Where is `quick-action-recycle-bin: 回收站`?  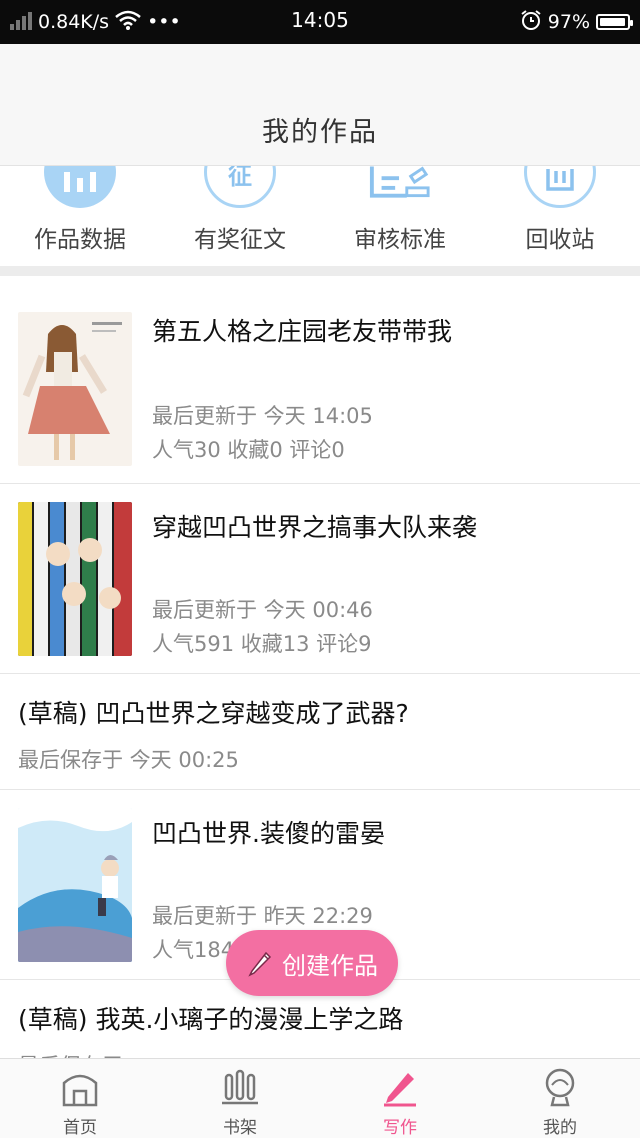
quick-action-recycle-bin: 回收站 is located at coordinates (560, 216).